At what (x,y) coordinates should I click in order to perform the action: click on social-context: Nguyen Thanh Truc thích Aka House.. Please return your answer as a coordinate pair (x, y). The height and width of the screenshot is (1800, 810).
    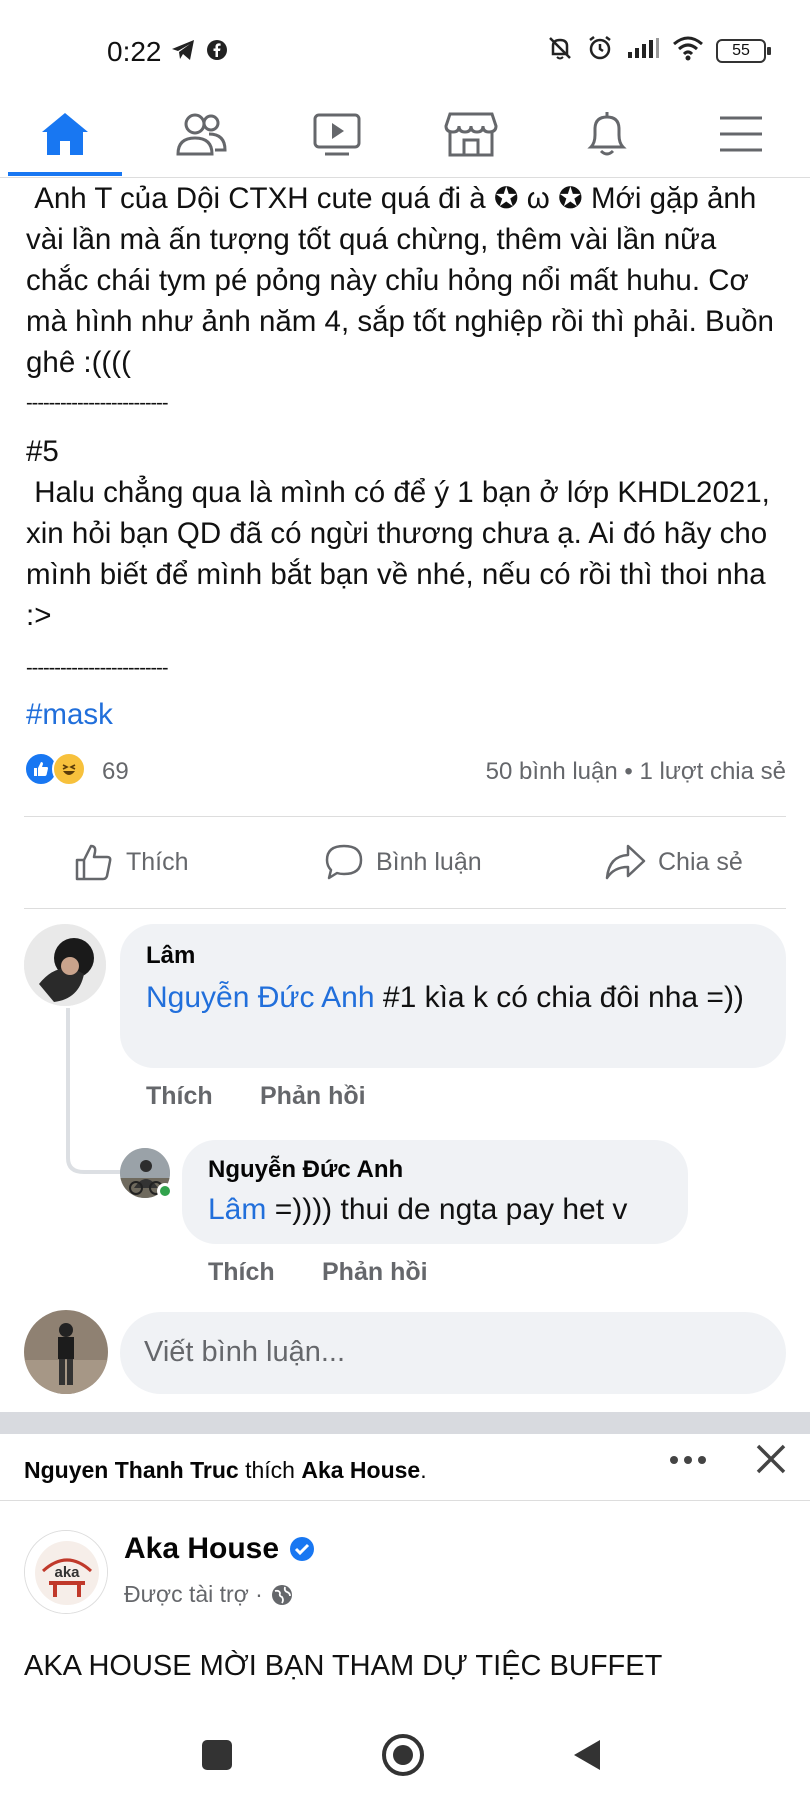
    Looking at the image, I should click on (225, 1470).